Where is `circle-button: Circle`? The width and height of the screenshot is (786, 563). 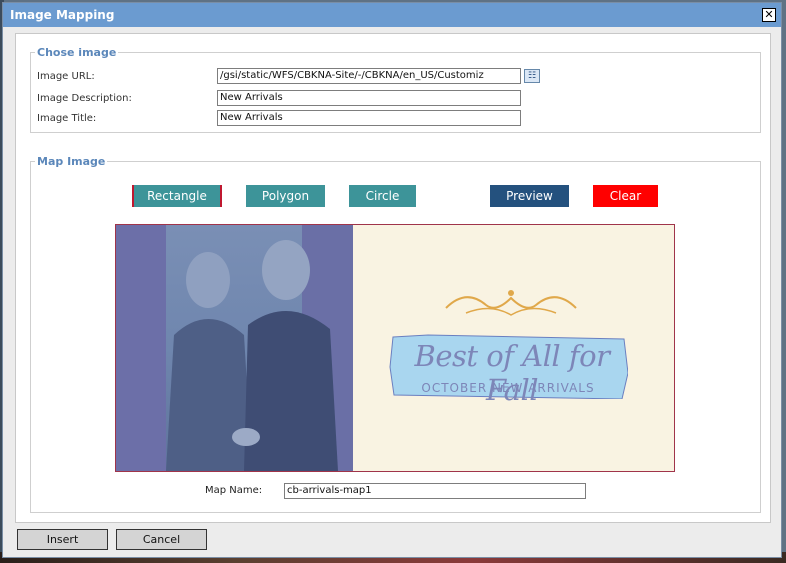 circle-button: Circle is located at coordinates (382, 196).